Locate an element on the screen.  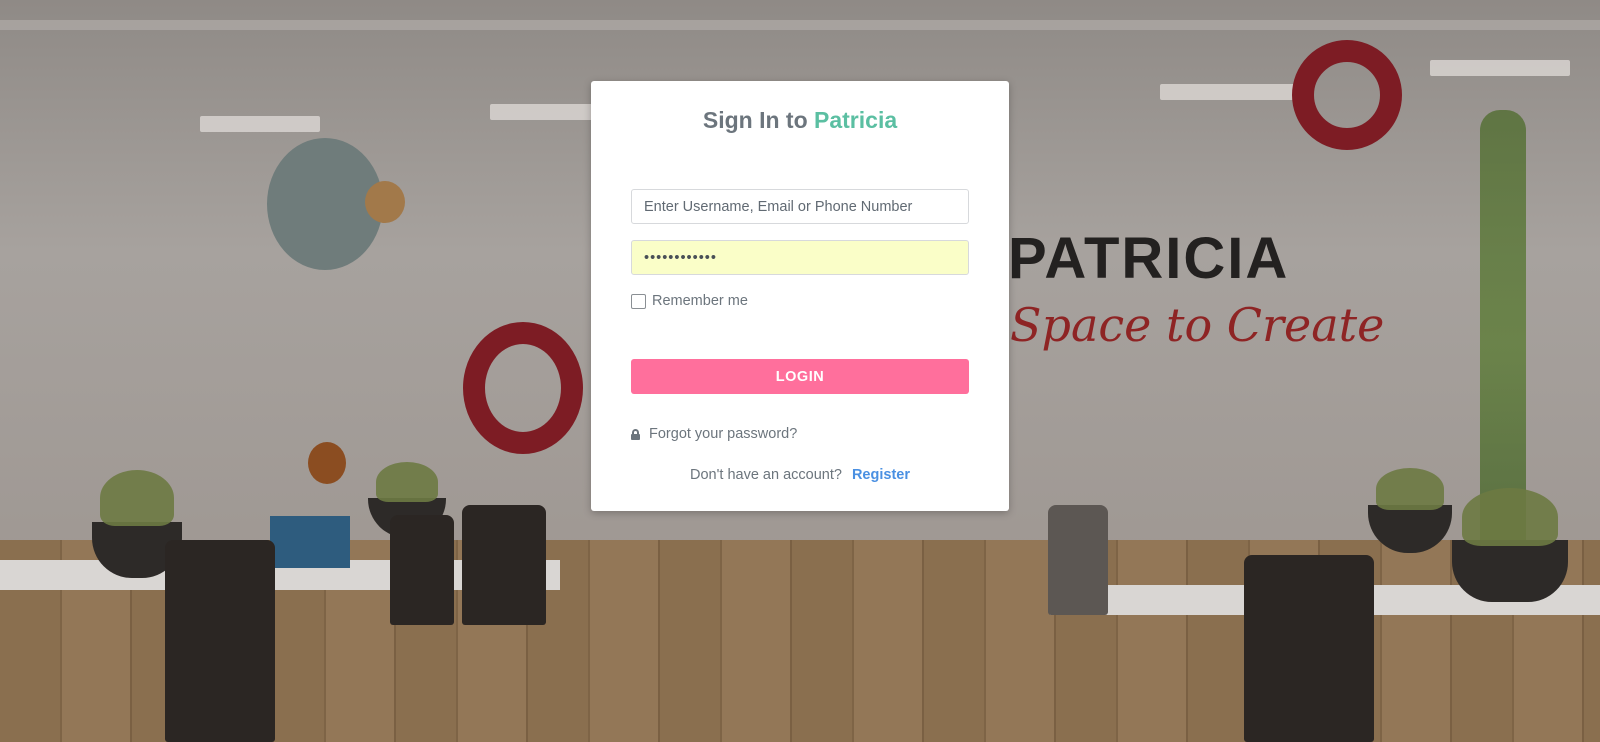
wall-tagline: Space to Create is located at coordinates (1197, 325).